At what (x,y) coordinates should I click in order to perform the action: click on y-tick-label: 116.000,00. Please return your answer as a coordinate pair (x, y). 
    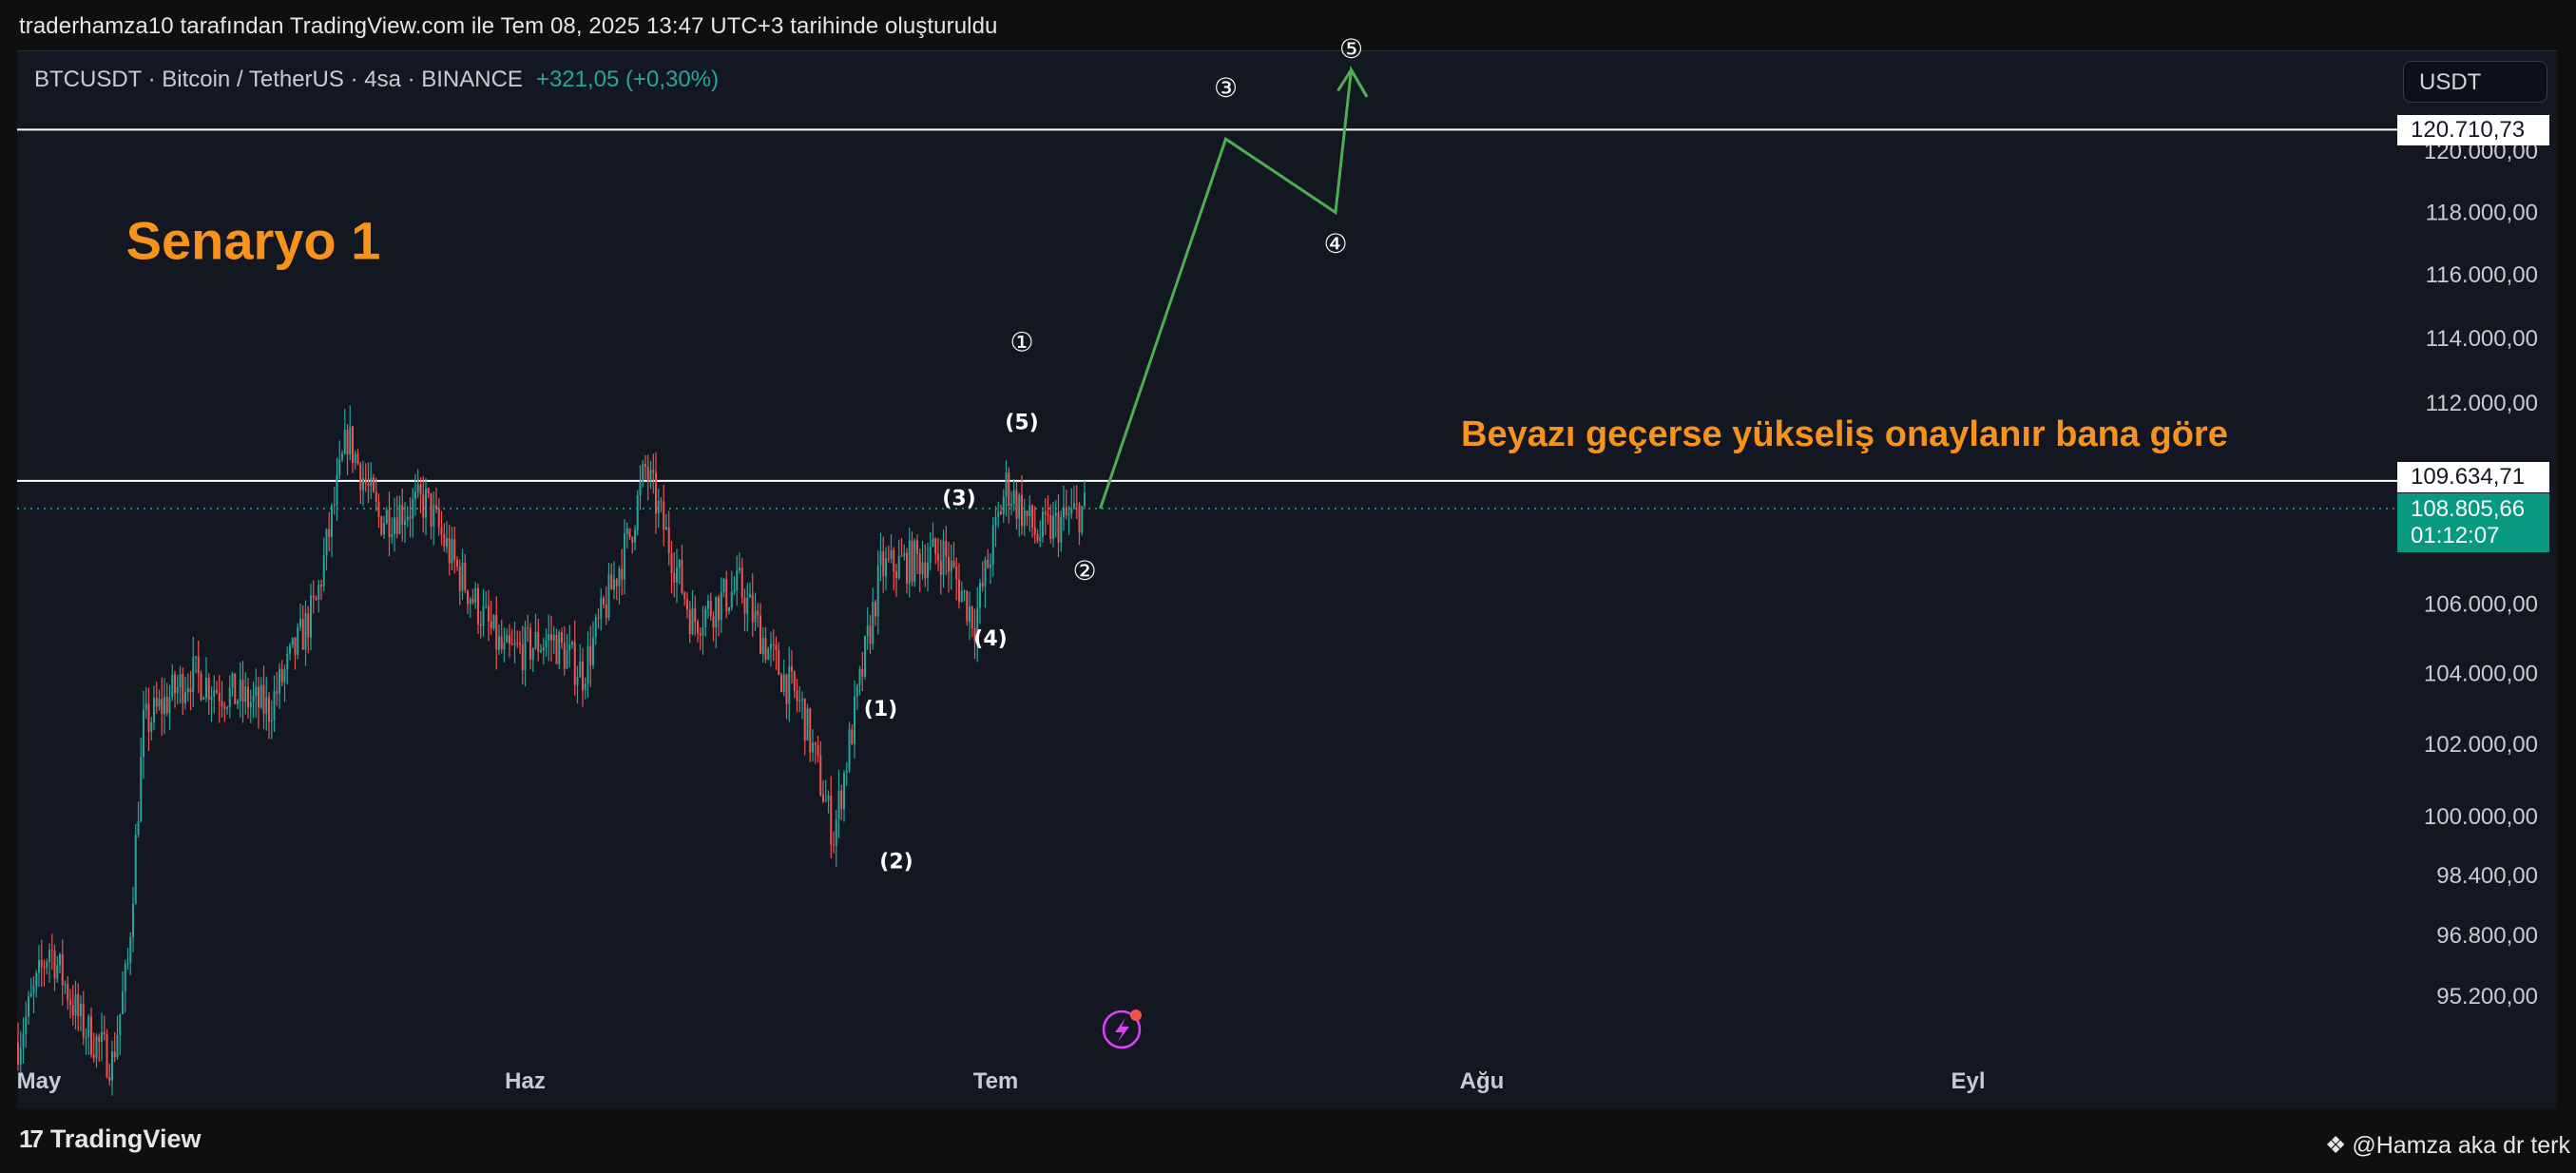
    Looking at the image, I should click on (2482, 275).